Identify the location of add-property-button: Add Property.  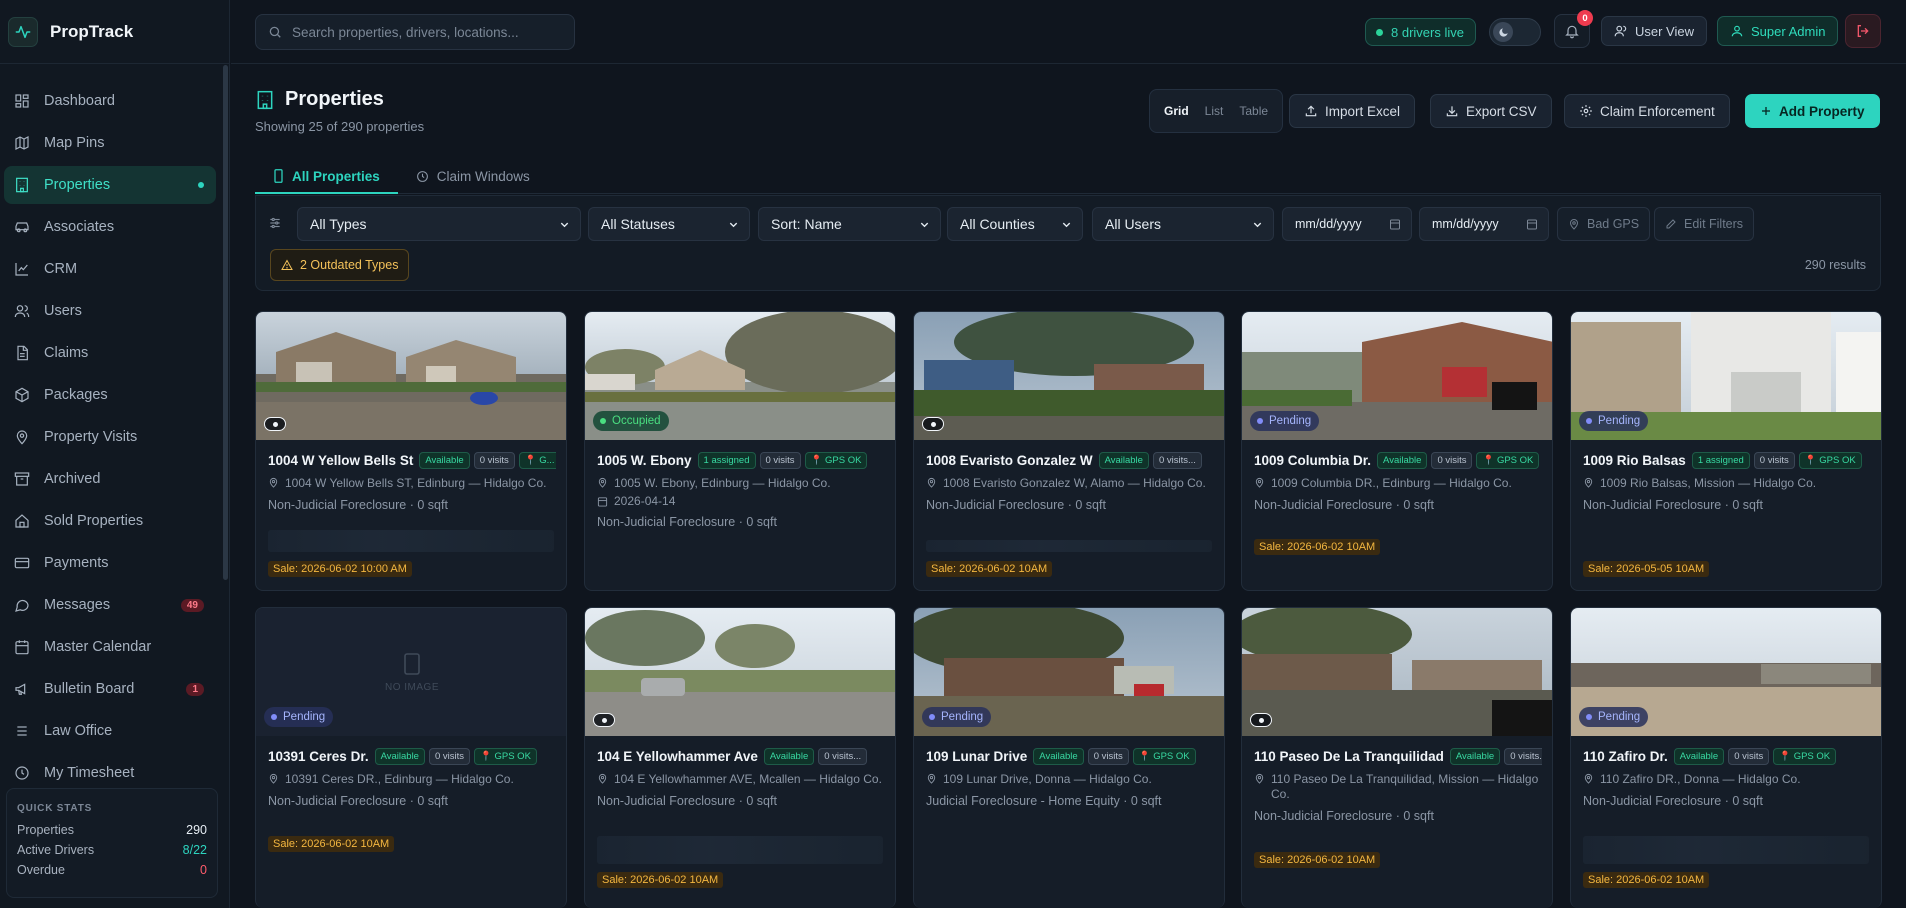
(1812, 111).